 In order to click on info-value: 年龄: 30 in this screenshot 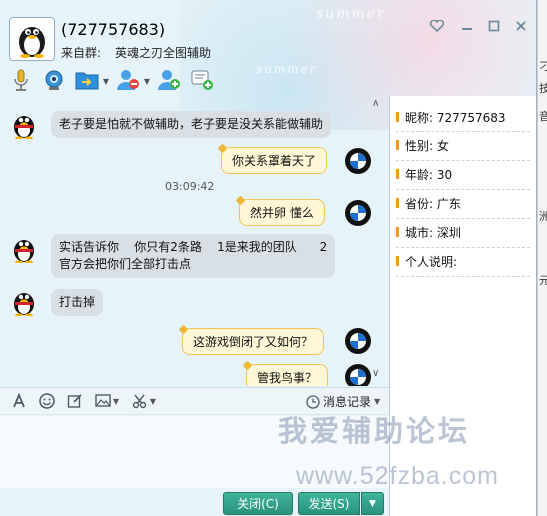, I will do `click(429, 174)`.